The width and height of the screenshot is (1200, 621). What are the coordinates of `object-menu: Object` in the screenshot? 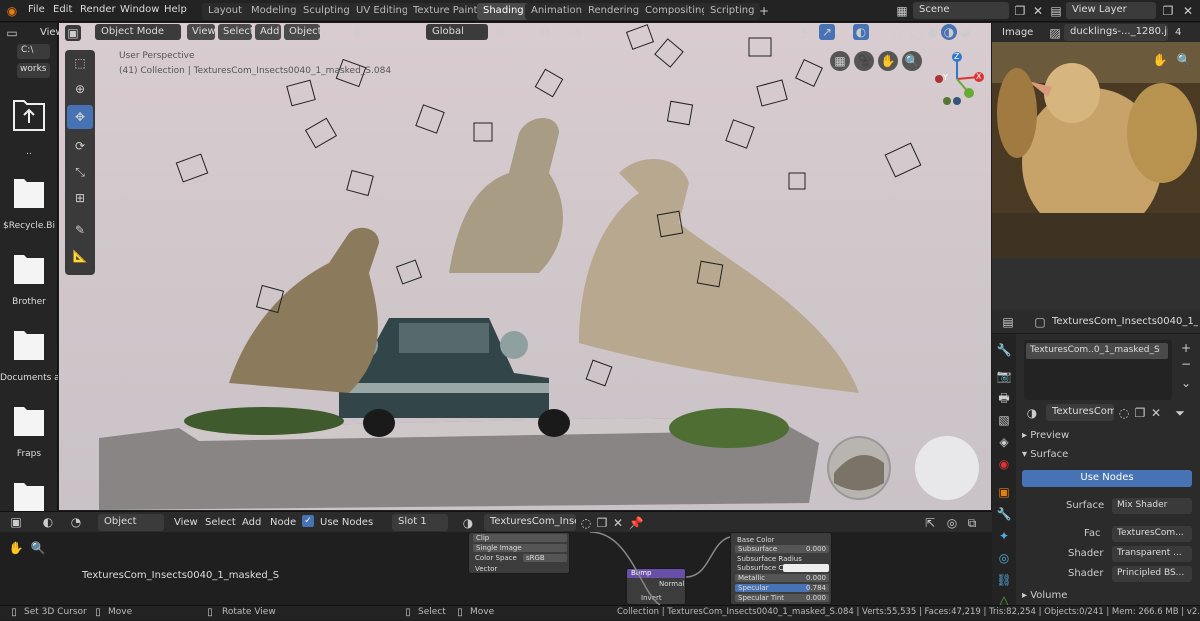 It's located at (303, 32).